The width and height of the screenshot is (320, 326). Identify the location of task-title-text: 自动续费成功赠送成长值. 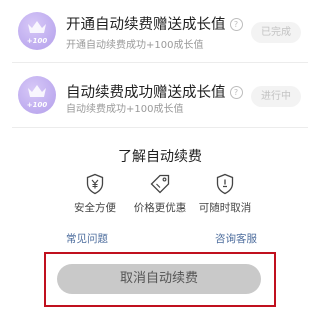
(146, 93).